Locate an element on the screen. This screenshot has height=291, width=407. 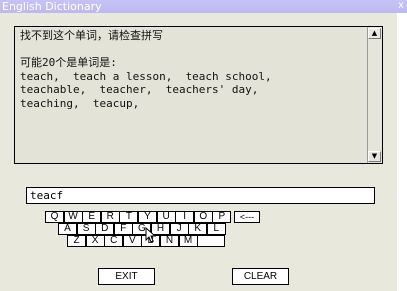
key-w: W is located at coordinates (73, 217).